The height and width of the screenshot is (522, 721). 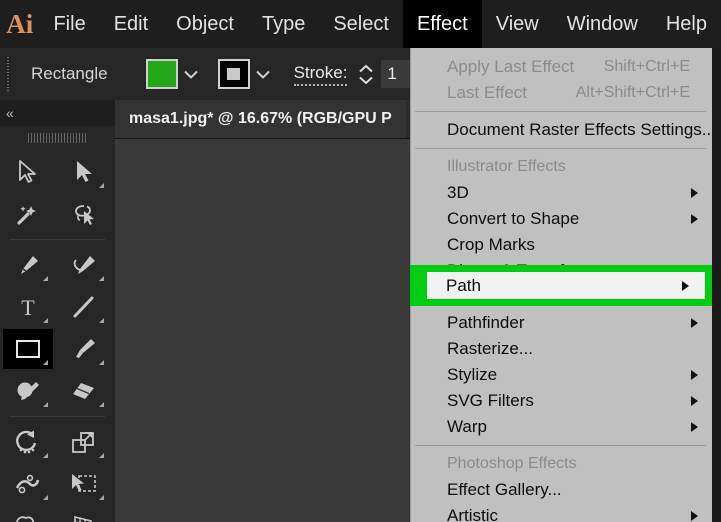 I want to click on tool-type: T, so click(x=28, y=307).